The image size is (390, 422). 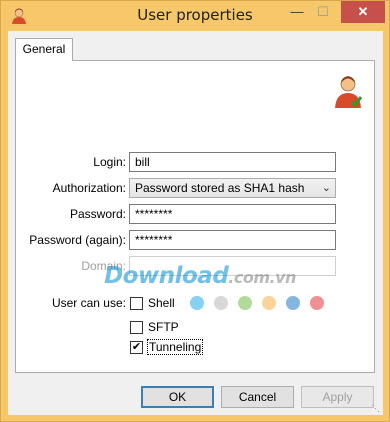 I want to click on user-icon, so click(x=349, y=92).